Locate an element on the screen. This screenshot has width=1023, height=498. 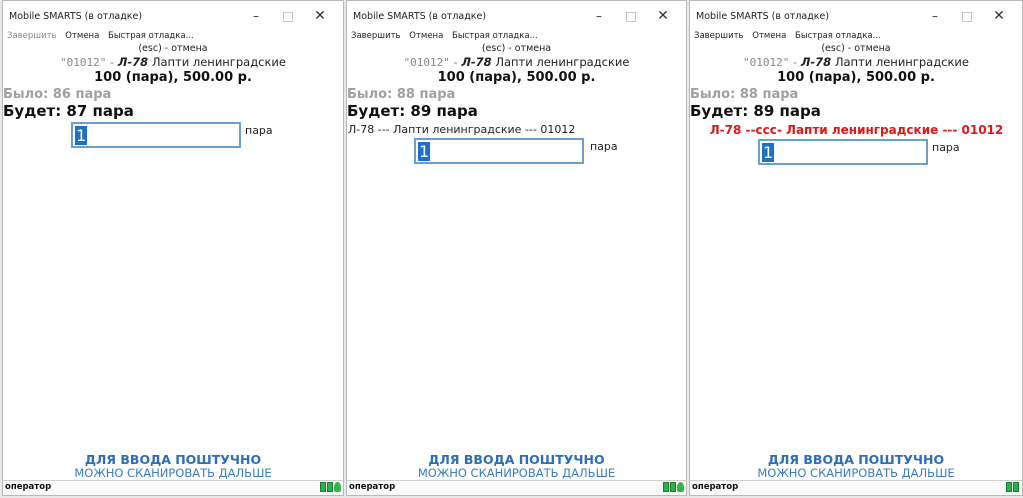
was-quantity: Было: 86 пара is located at coordinates (57, 94).